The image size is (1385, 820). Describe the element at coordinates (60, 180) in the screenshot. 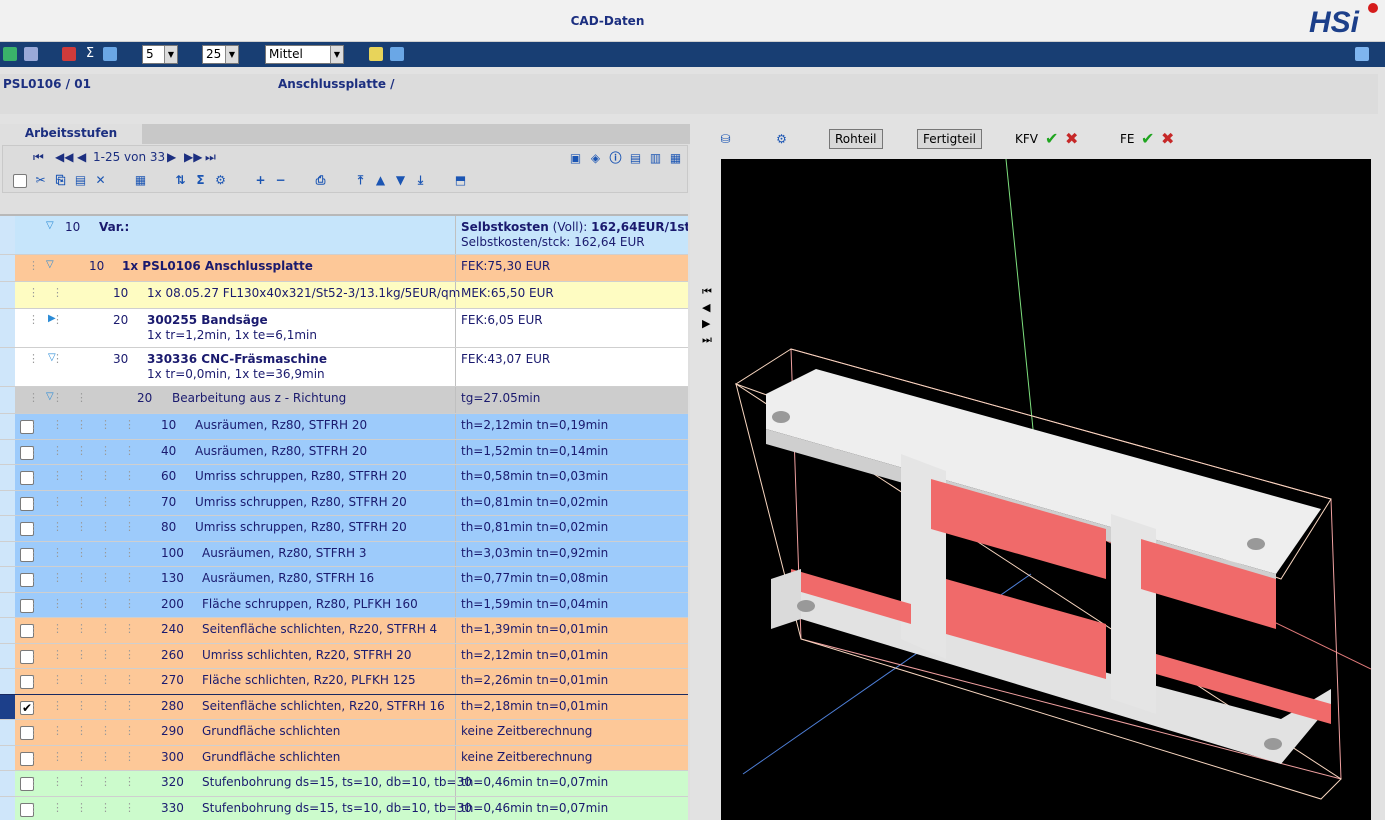

I see `copy-icon: ⎘` at that location.